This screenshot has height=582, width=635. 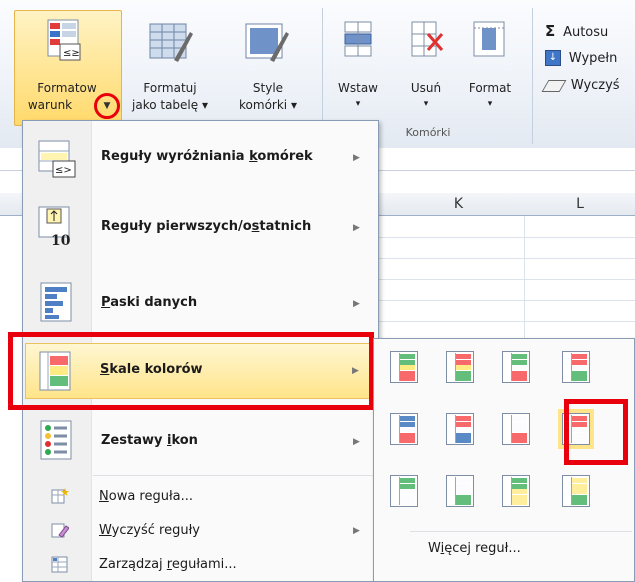 What do you see at coordinates (268, 105) in the screenshot?
I see `cell-styles-label-2: komórki ▾` at bounding box center [268, 105].